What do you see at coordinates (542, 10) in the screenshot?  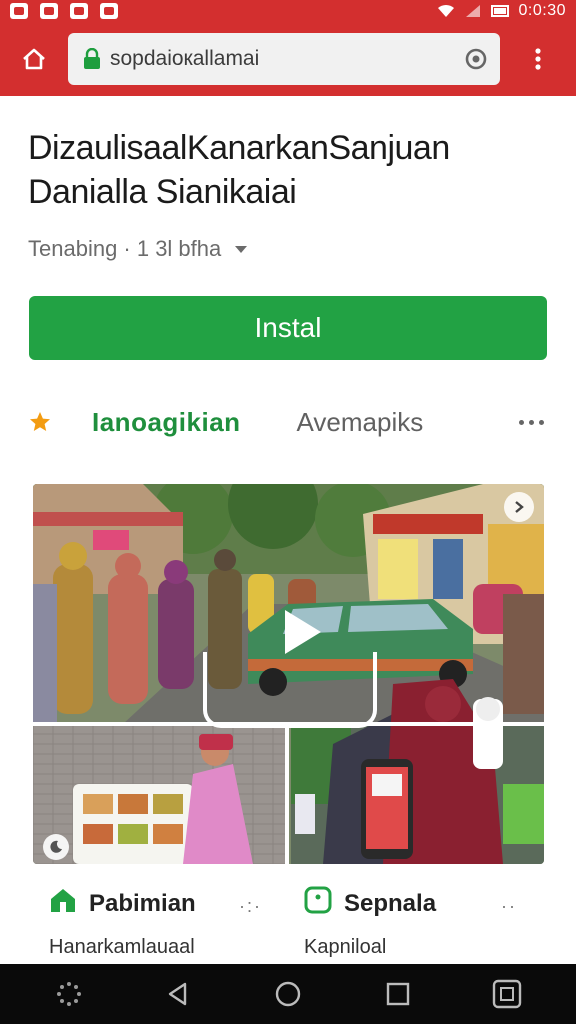 I see `status-time: 0:0:30` at bounding box center [542, 10].